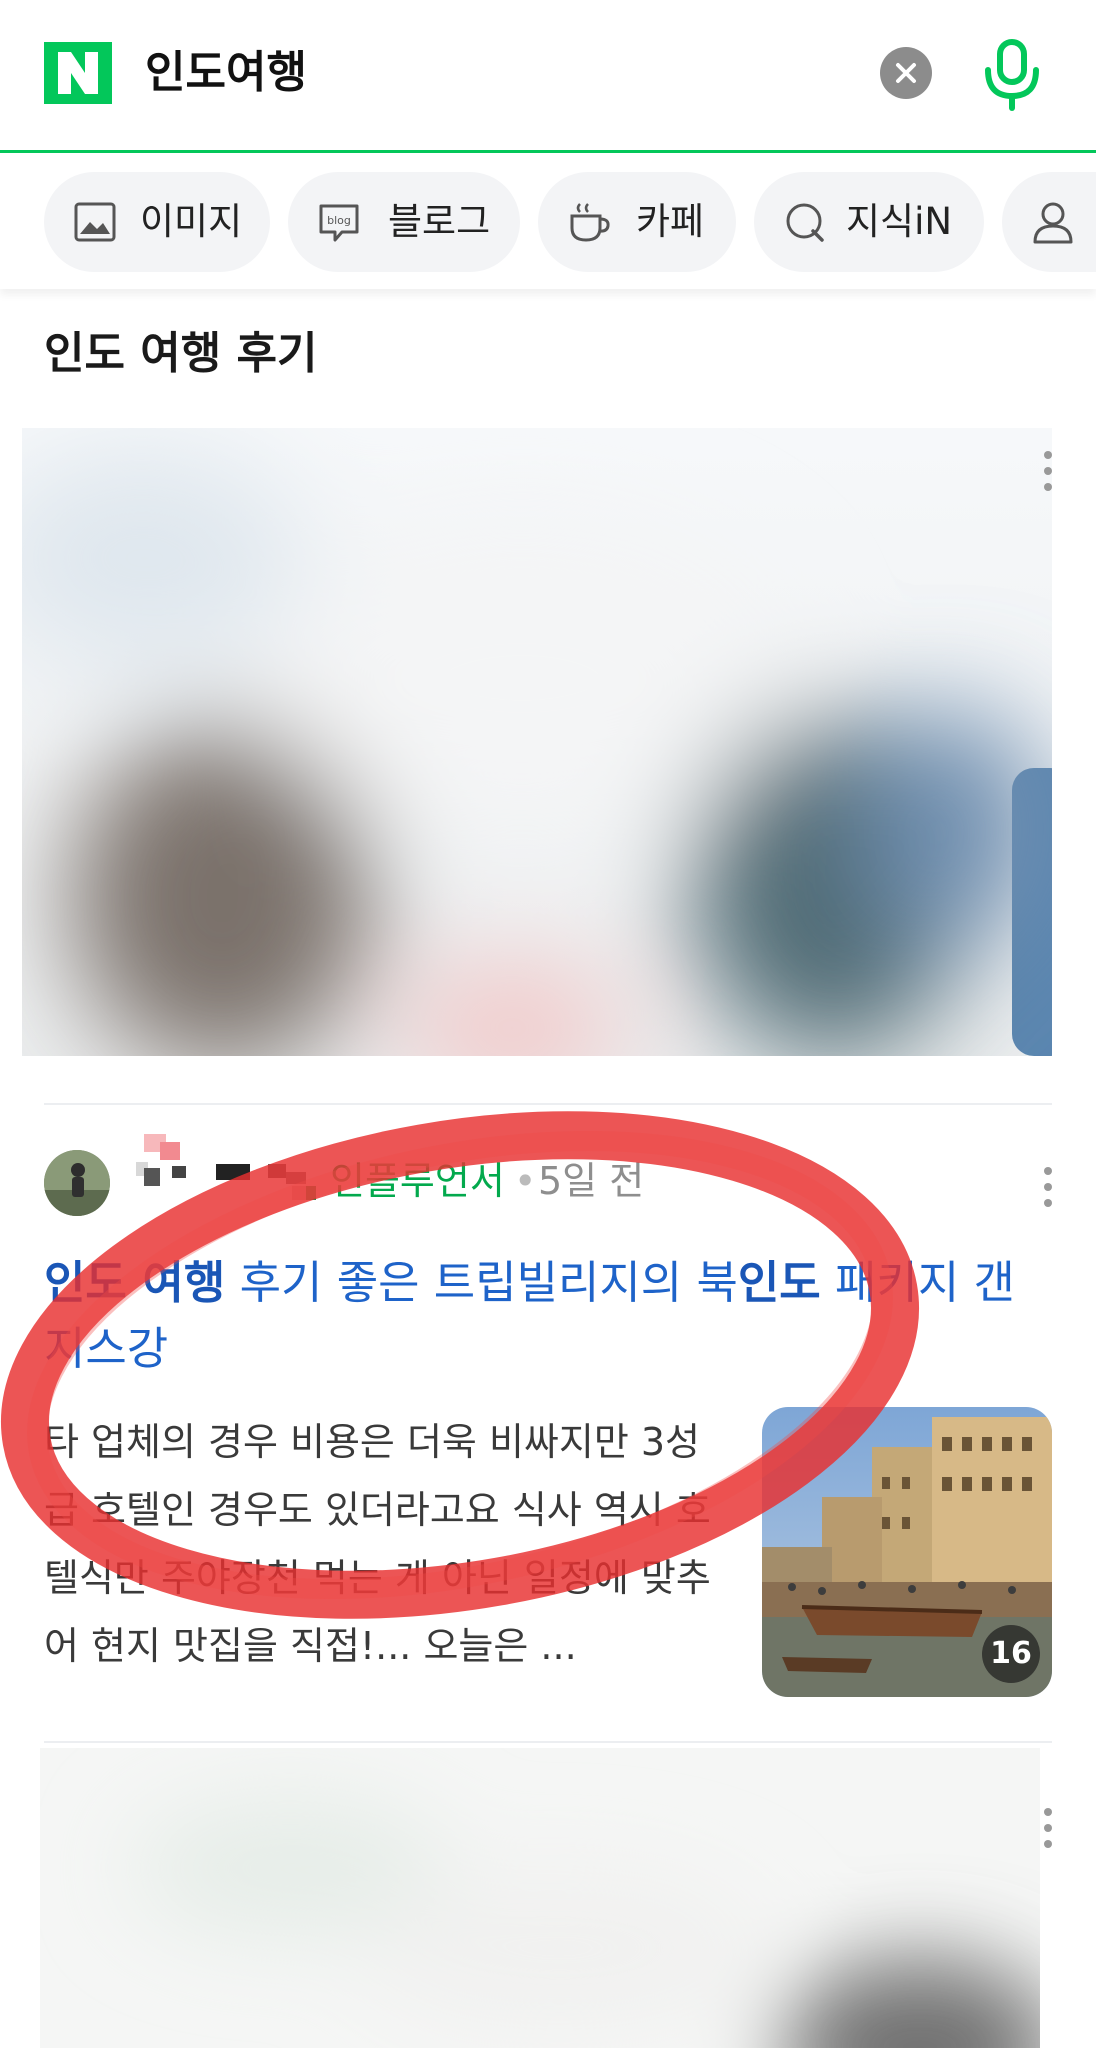 Image resolution: width=1096 pixels, height=2048 pixels. I want to click on image-icon, so click(95, 222).